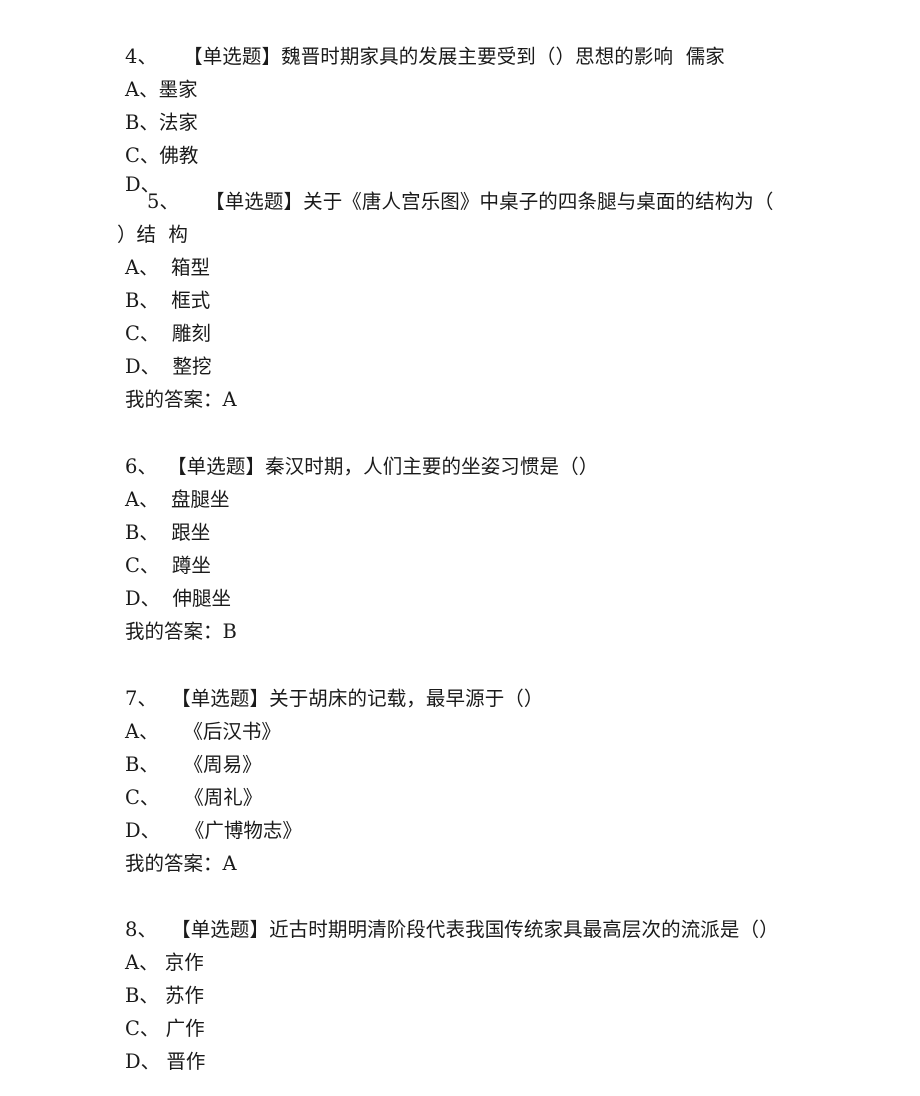 This screenshot has width=920, height=1096. Describe the element at coordinates (184, 532) in the screenshot. I see `option-text: 跟坐` at that location.